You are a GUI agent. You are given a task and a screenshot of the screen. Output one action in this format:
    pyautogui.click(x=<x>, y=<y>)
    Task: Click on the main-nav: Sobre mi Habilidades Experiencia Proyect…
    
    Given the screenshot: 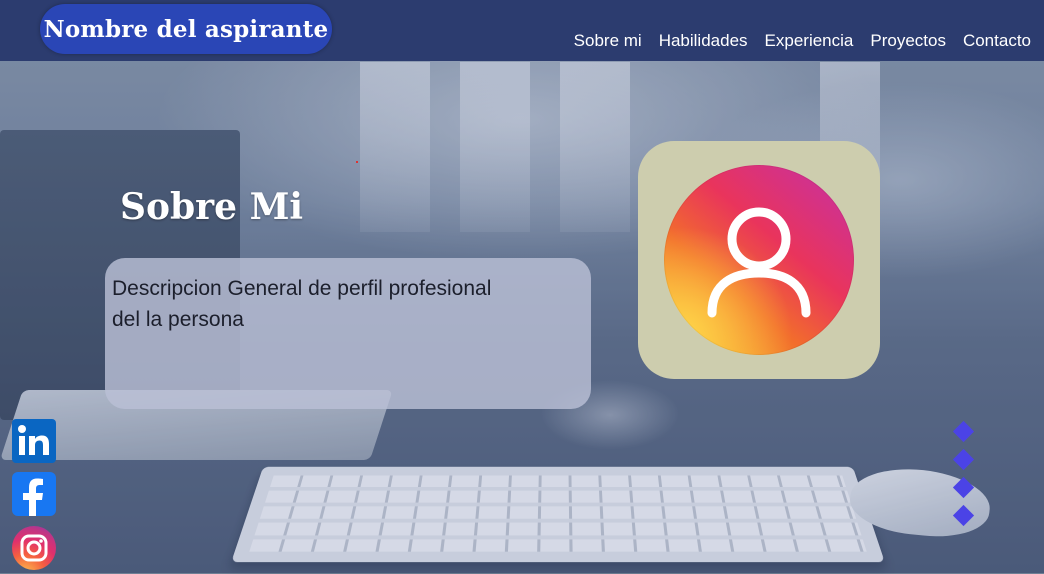 What is the action you would take?
    pyautogui.click(x=802, y=41)
    